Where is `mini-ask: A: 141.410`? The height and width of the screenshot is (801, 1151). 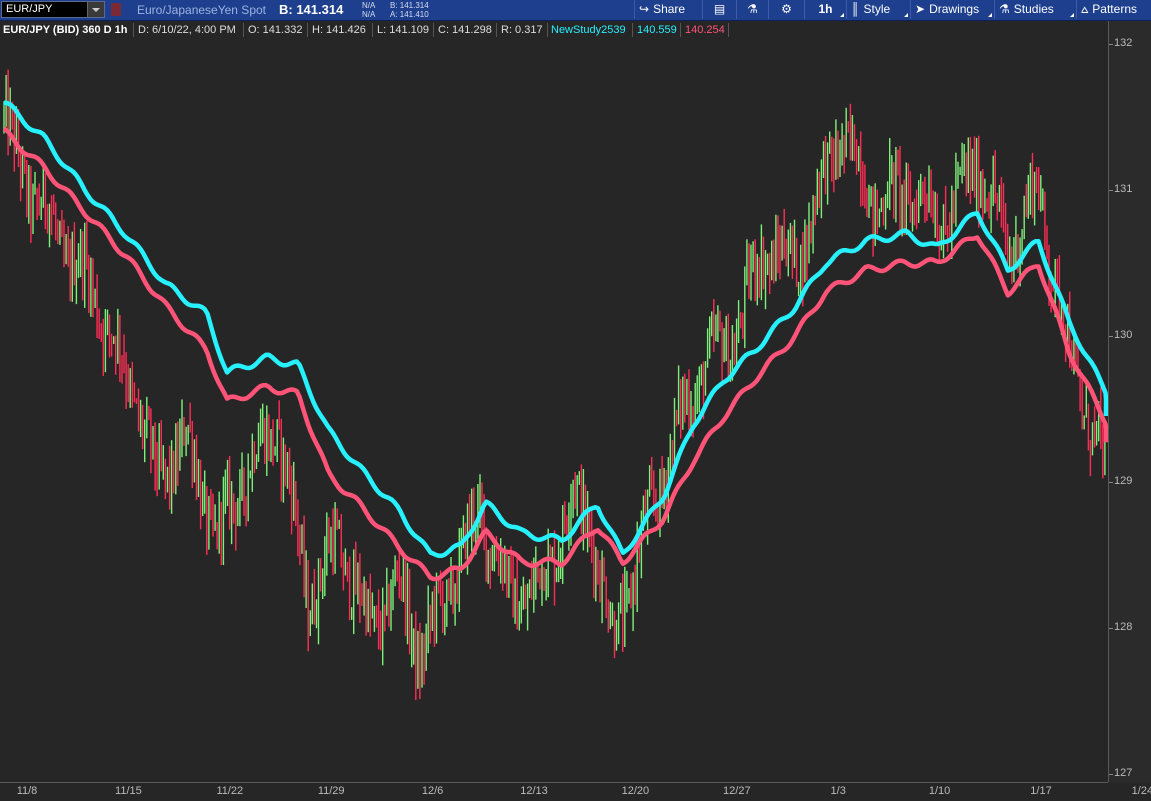 mini-ask: A: 141.410 is located at coordinates (409, 14).